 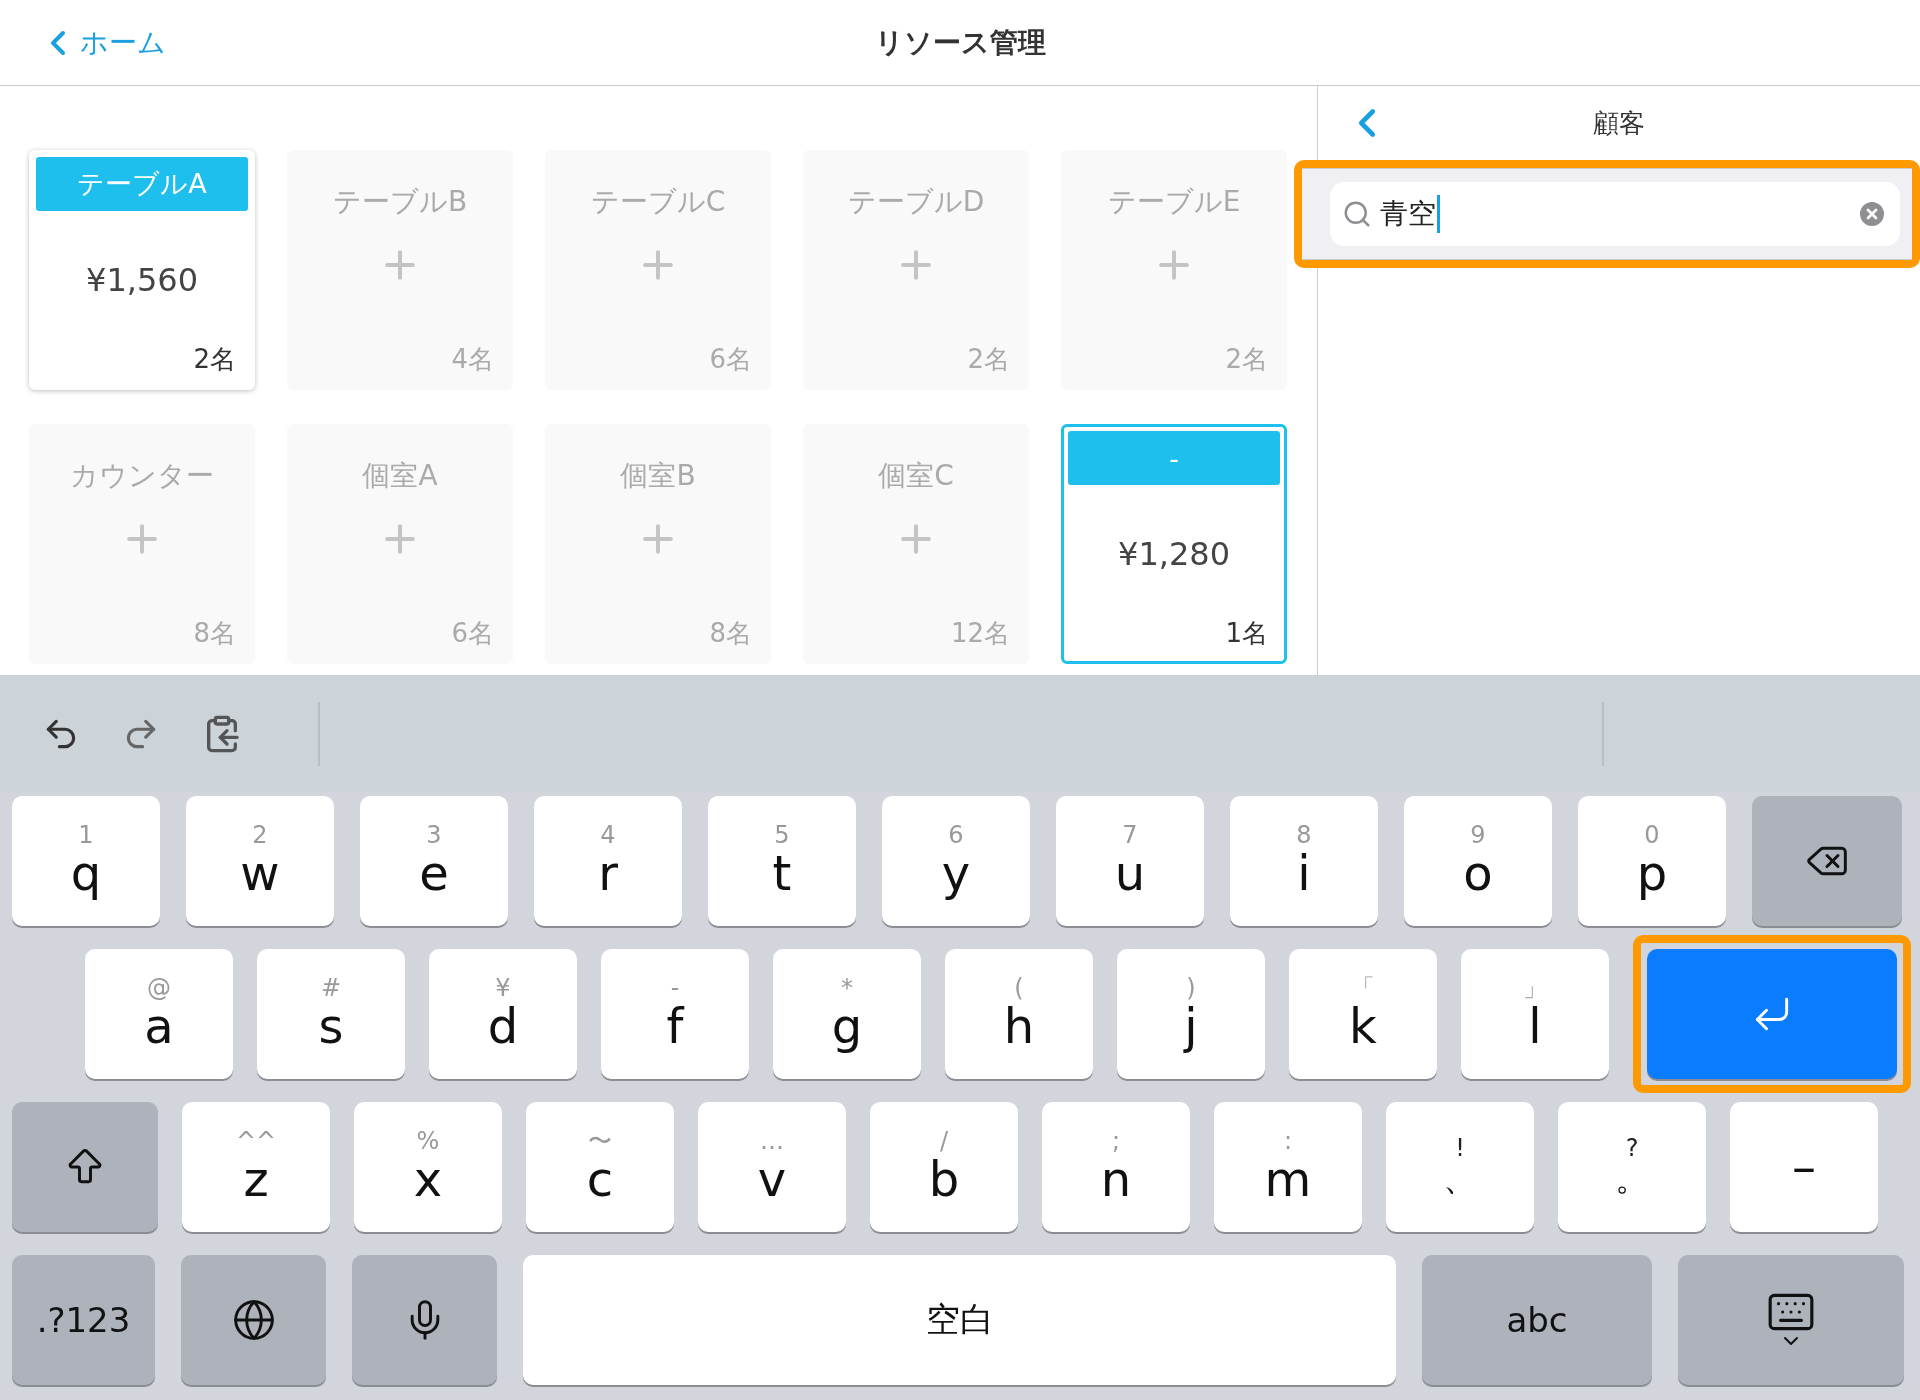 I want to click on table-card: - ¥1,280 1名, so click(x=1174, y=544).